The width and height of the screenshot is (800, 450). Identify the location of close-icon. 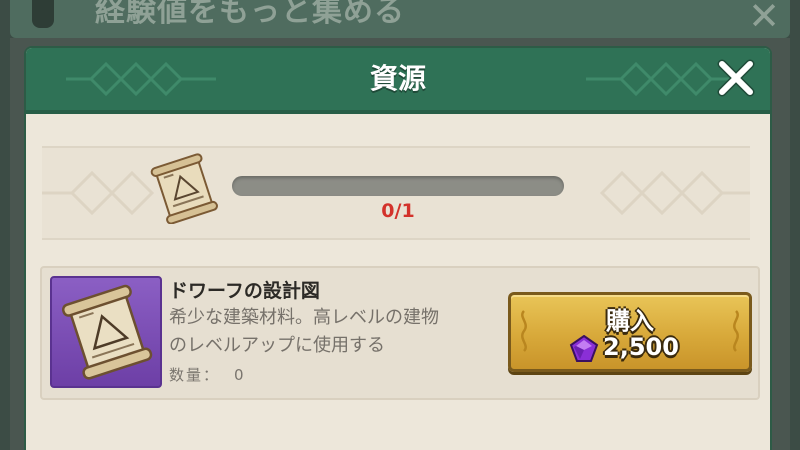
(736, 78).